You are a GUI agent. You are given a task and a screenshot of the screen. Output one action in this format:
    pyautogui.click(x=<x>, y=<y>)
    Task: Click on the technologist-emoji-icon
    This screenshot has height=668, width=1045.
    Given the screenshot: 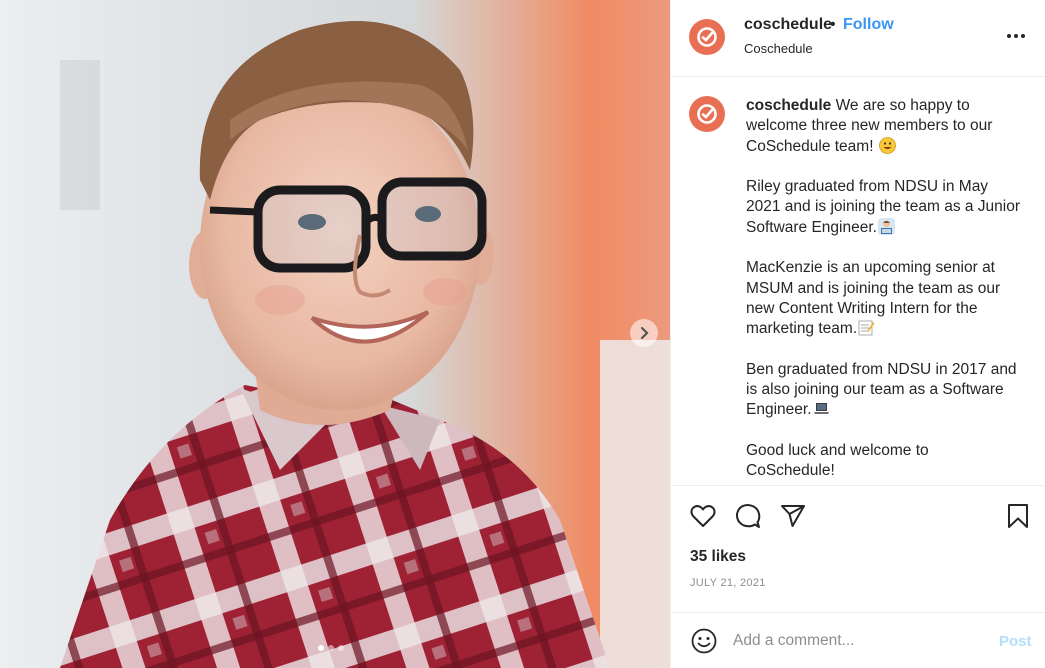 What is the action you would take?
    pyautogui.click(x=886, y=226)
    